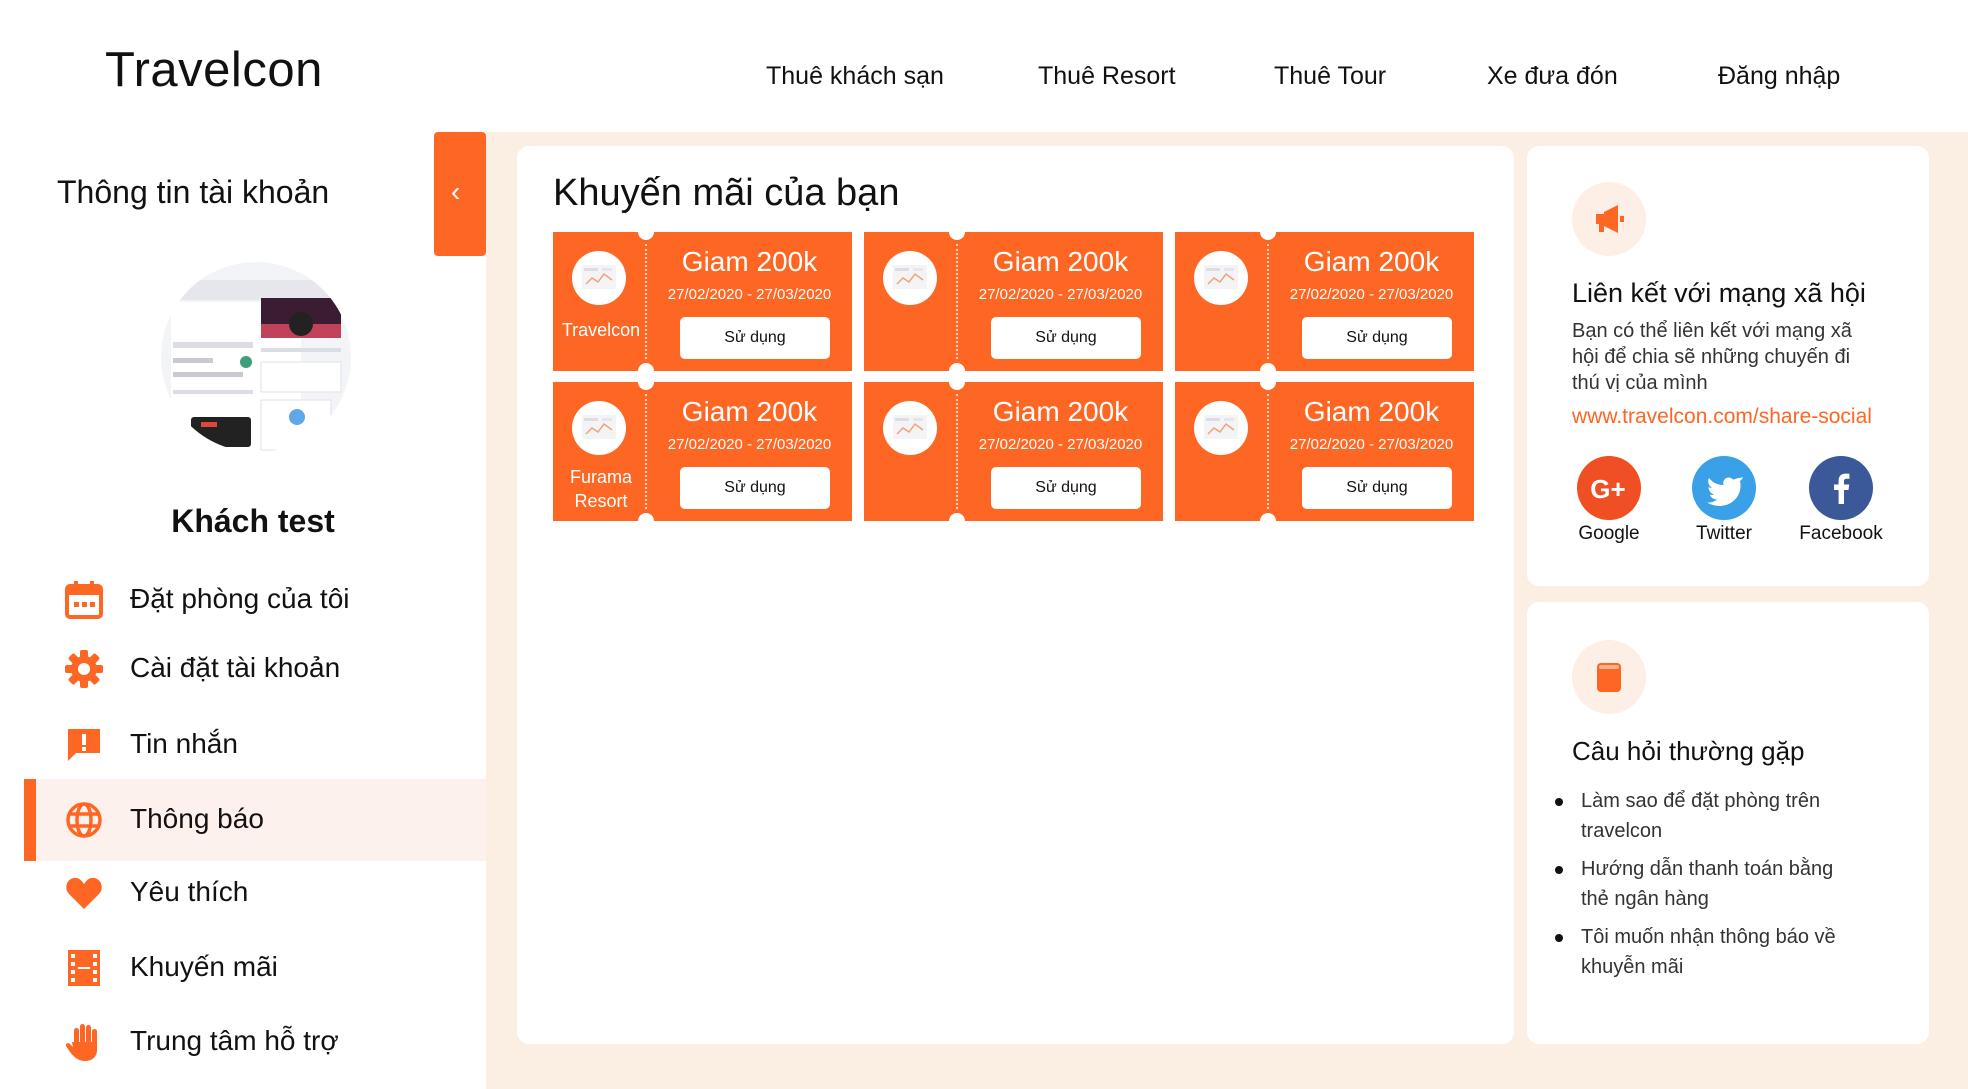 This screenshot has width=1968, height=1089. I want to click on nav-tour: Thuê Tour, so click(1330, 76).